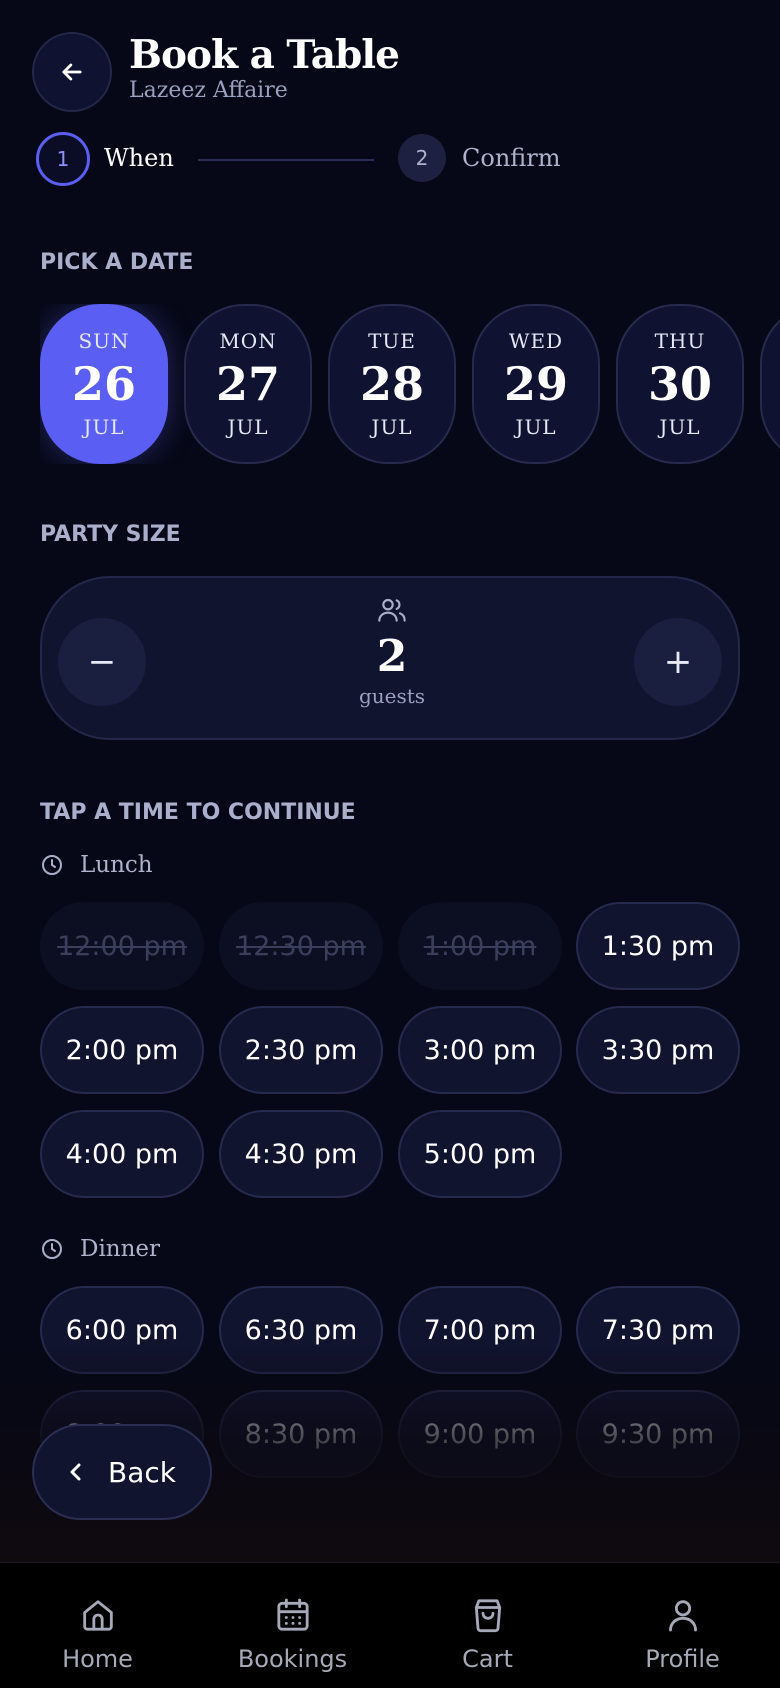 The width and height of the screenshot is (780, 1688). Describe the element at coordinates (480, 1330) in the screenshot. I see `time-slot: 7:00 pm` at that location.